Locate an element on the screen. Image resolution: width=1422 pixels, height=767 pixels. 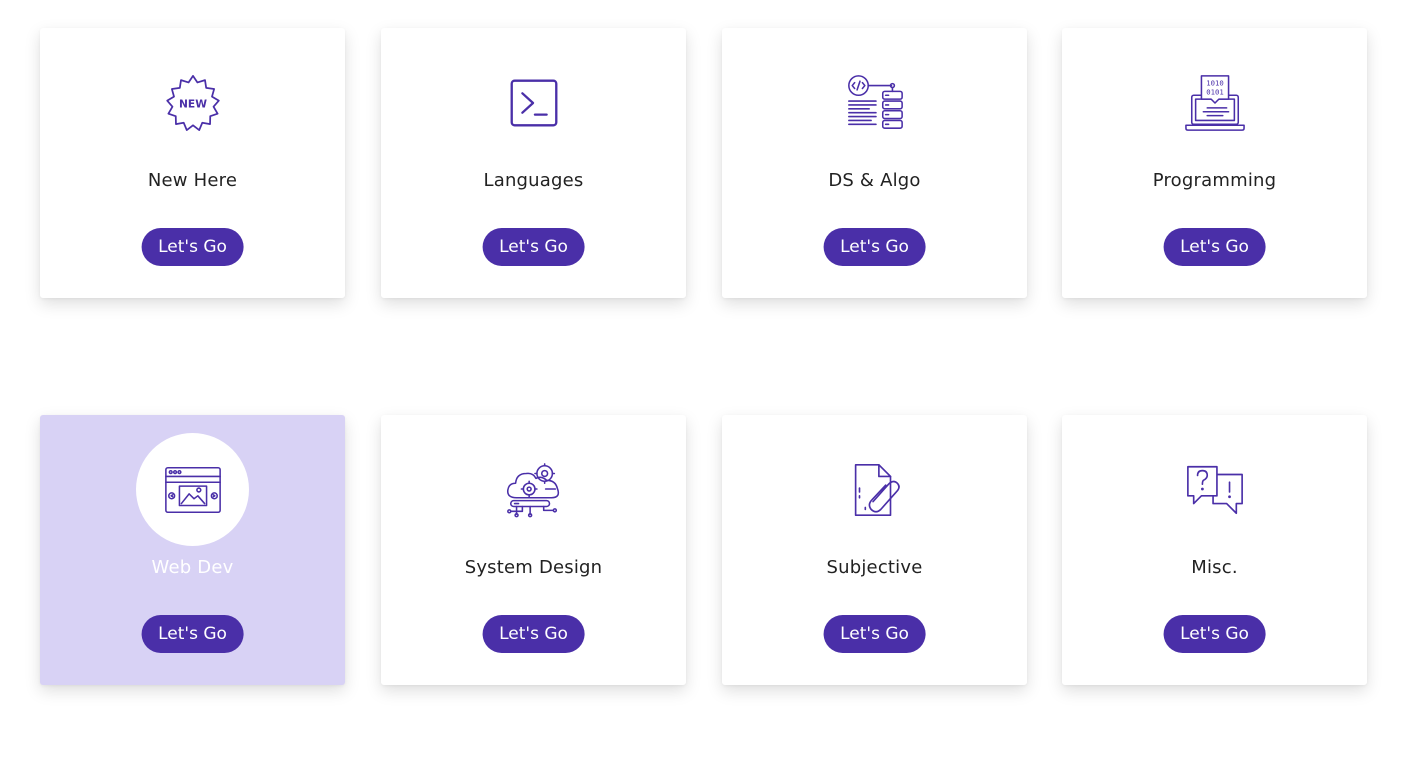
card-title: Misc. is located at coordinates (1214, 567).